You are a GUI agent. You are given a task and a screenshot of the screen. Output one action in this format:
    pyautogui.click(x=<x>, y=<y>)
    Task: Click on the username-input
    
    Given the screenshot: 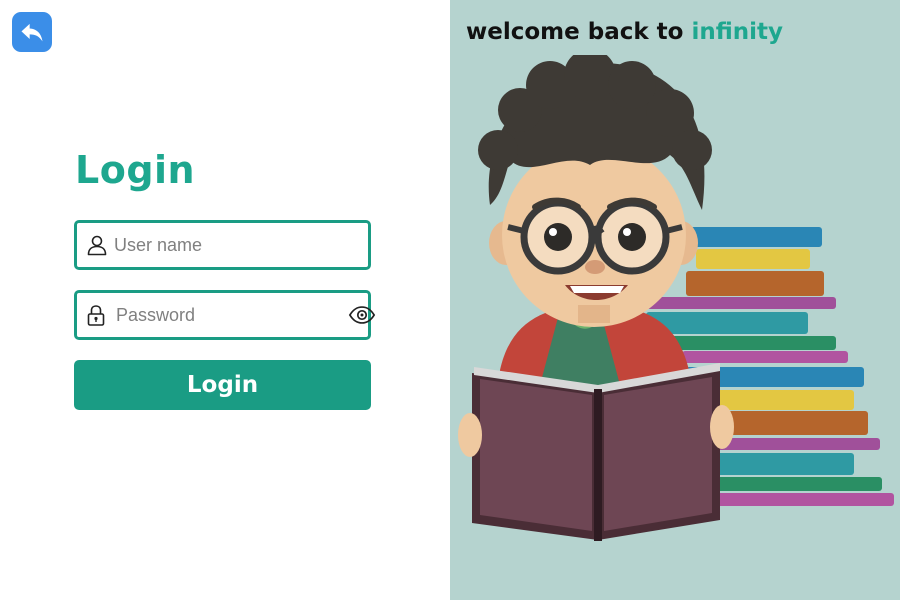 What is the action you would take?
    pyautogui.click(x=239, y=245)
    